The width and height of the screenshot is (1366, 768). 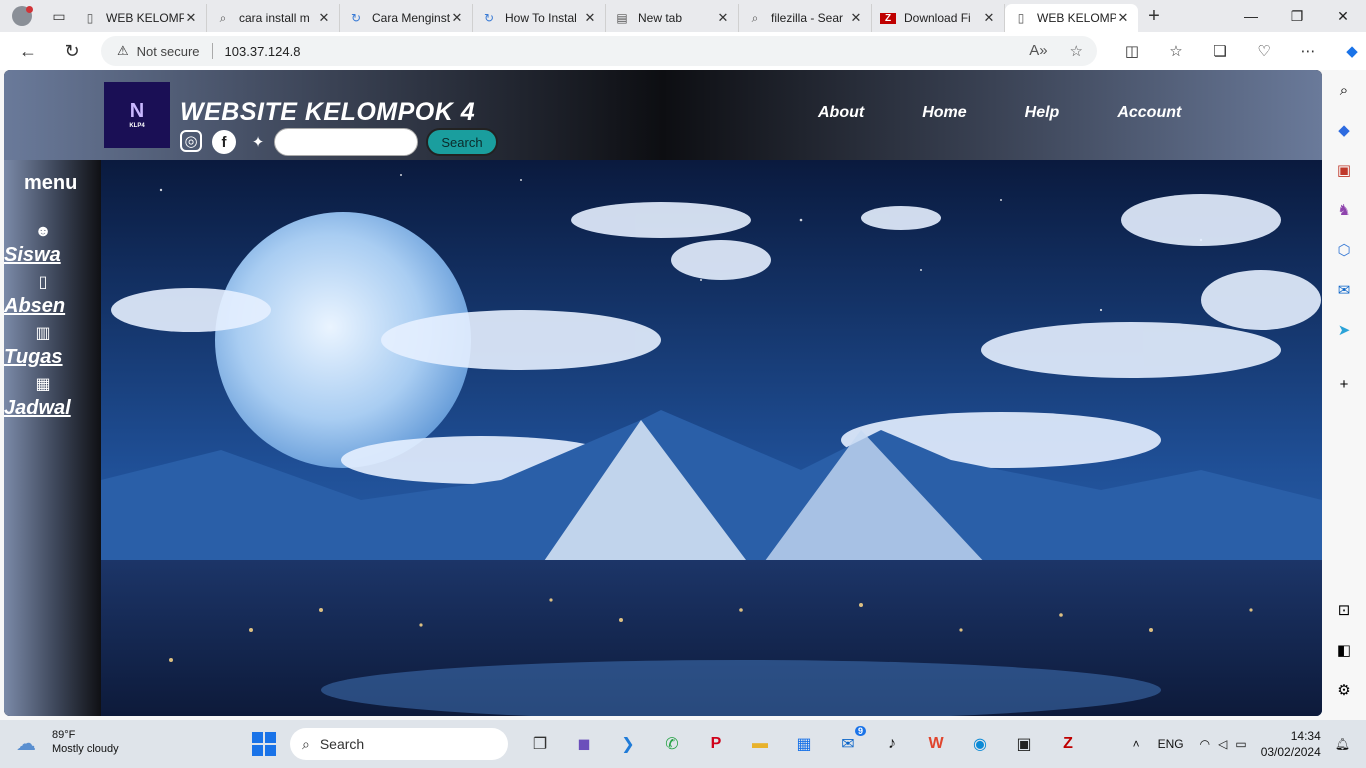 I want to click on tab-8-active: ▯ WEB KELOMPOK 4✕, so click(x=1071, y=18).